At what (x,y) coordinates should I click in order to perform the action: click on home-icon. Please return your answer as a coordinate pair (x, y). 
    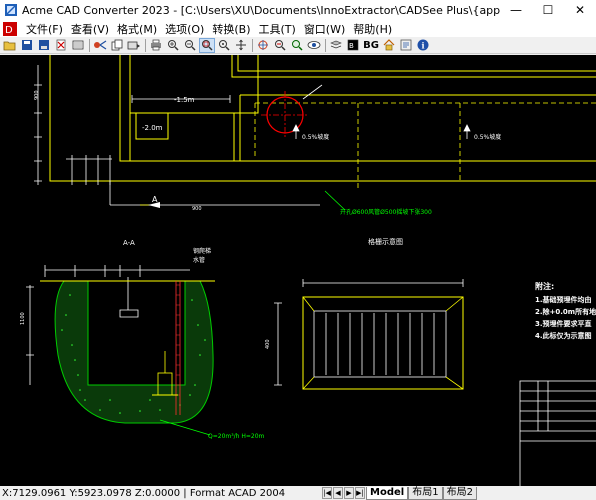
    Looking at the image, I should click on (389, 45).